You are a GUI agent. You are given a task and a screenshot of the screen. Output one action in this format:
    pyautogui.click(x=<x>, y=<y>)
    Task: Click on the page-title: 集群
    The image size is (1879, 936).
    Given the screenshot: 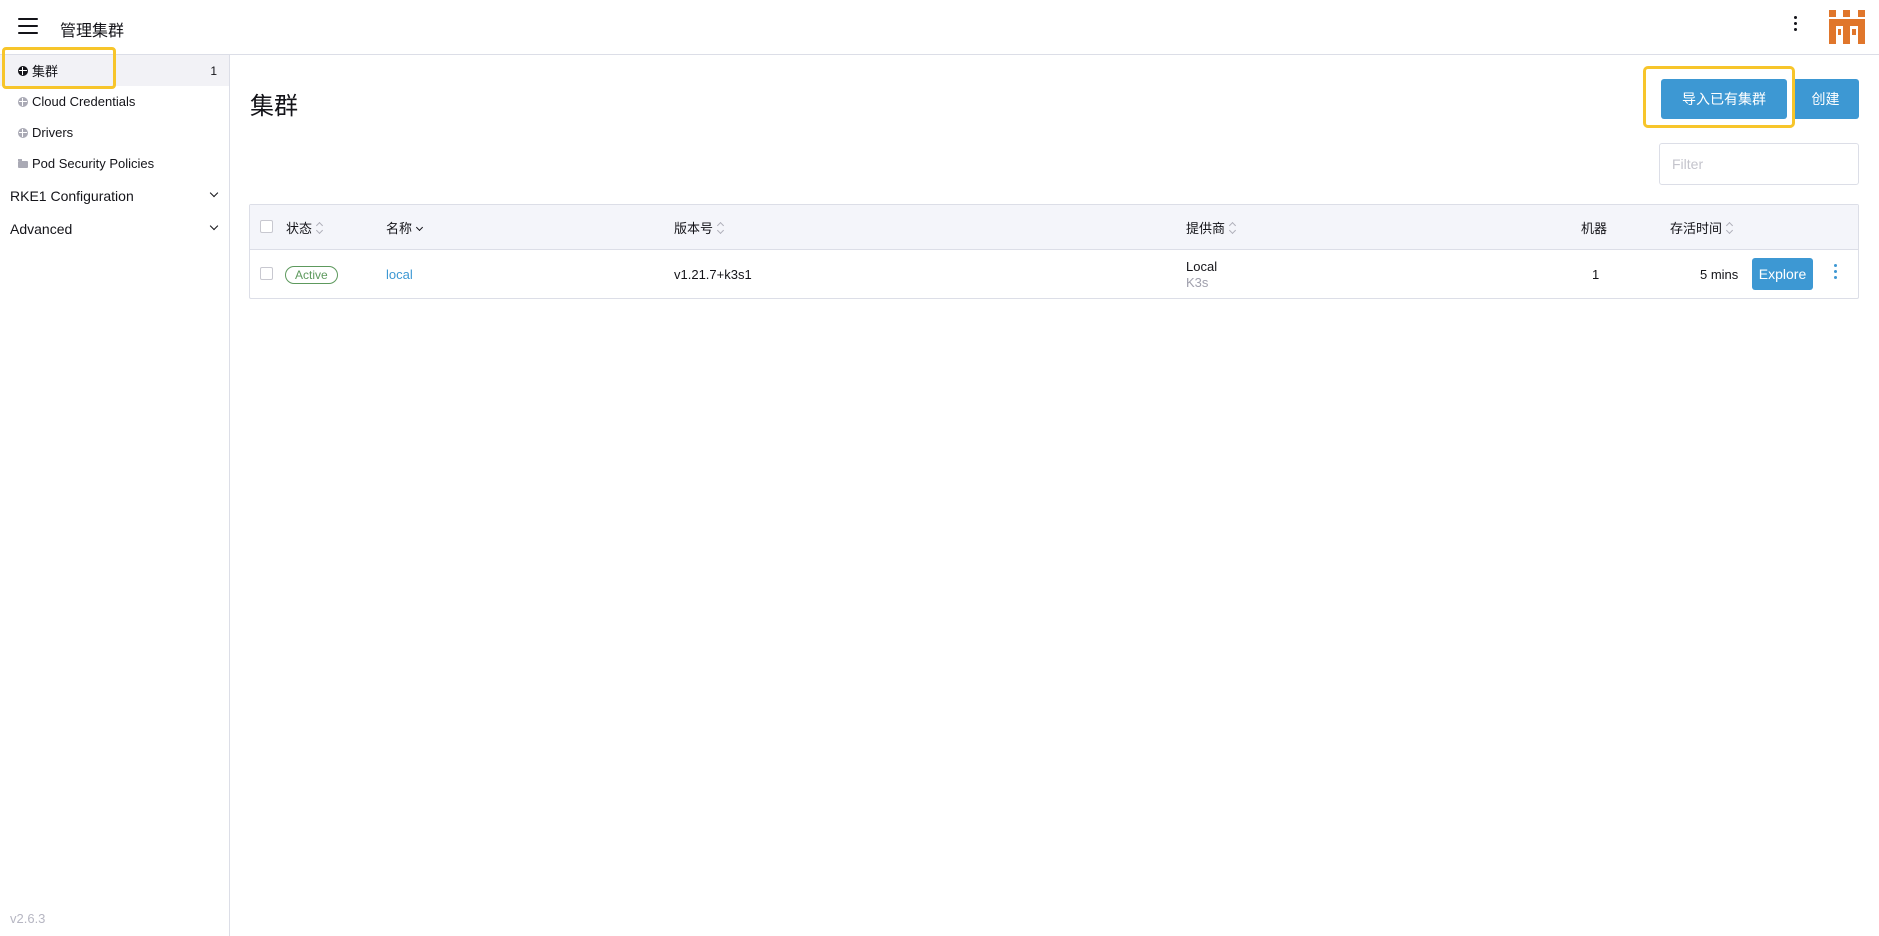 What is the action you would take?
    pyautogui.click(x=274, y=106)
    